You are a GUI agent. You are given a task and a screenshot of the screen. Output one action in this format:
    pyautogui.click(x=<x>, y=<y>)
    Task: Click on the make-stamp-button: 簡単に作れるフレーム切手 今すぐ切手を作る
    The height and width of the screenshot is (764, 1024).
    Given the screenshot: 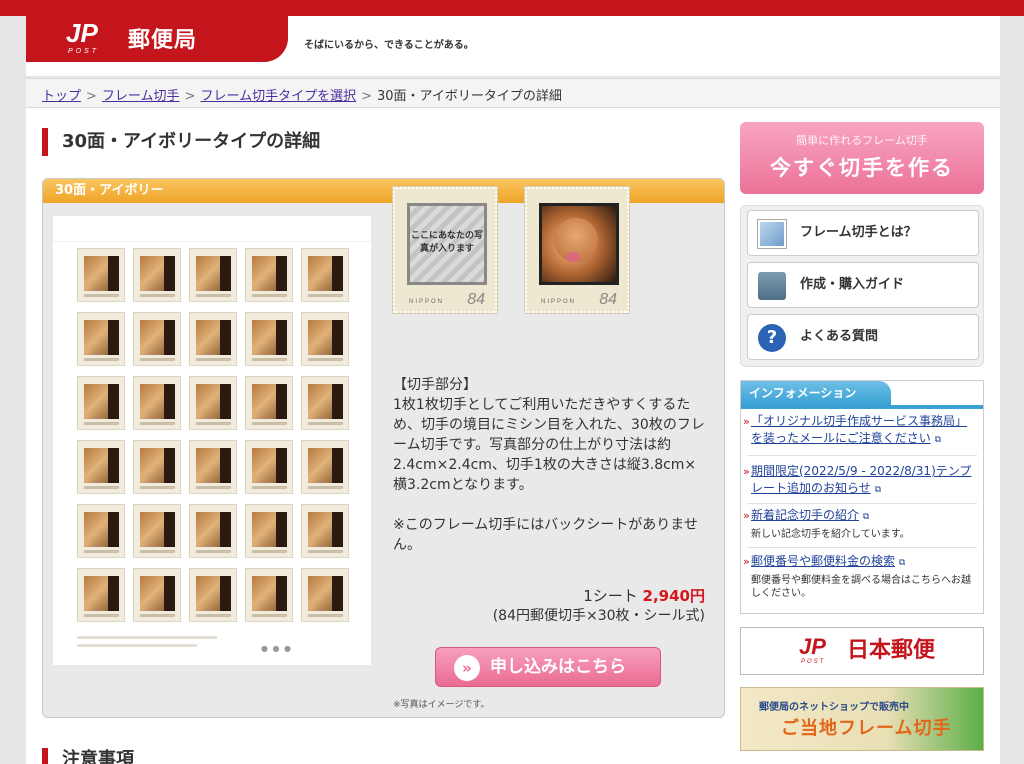 What is the action you would take?
    pyautogui.click(x=862, y=158)
    